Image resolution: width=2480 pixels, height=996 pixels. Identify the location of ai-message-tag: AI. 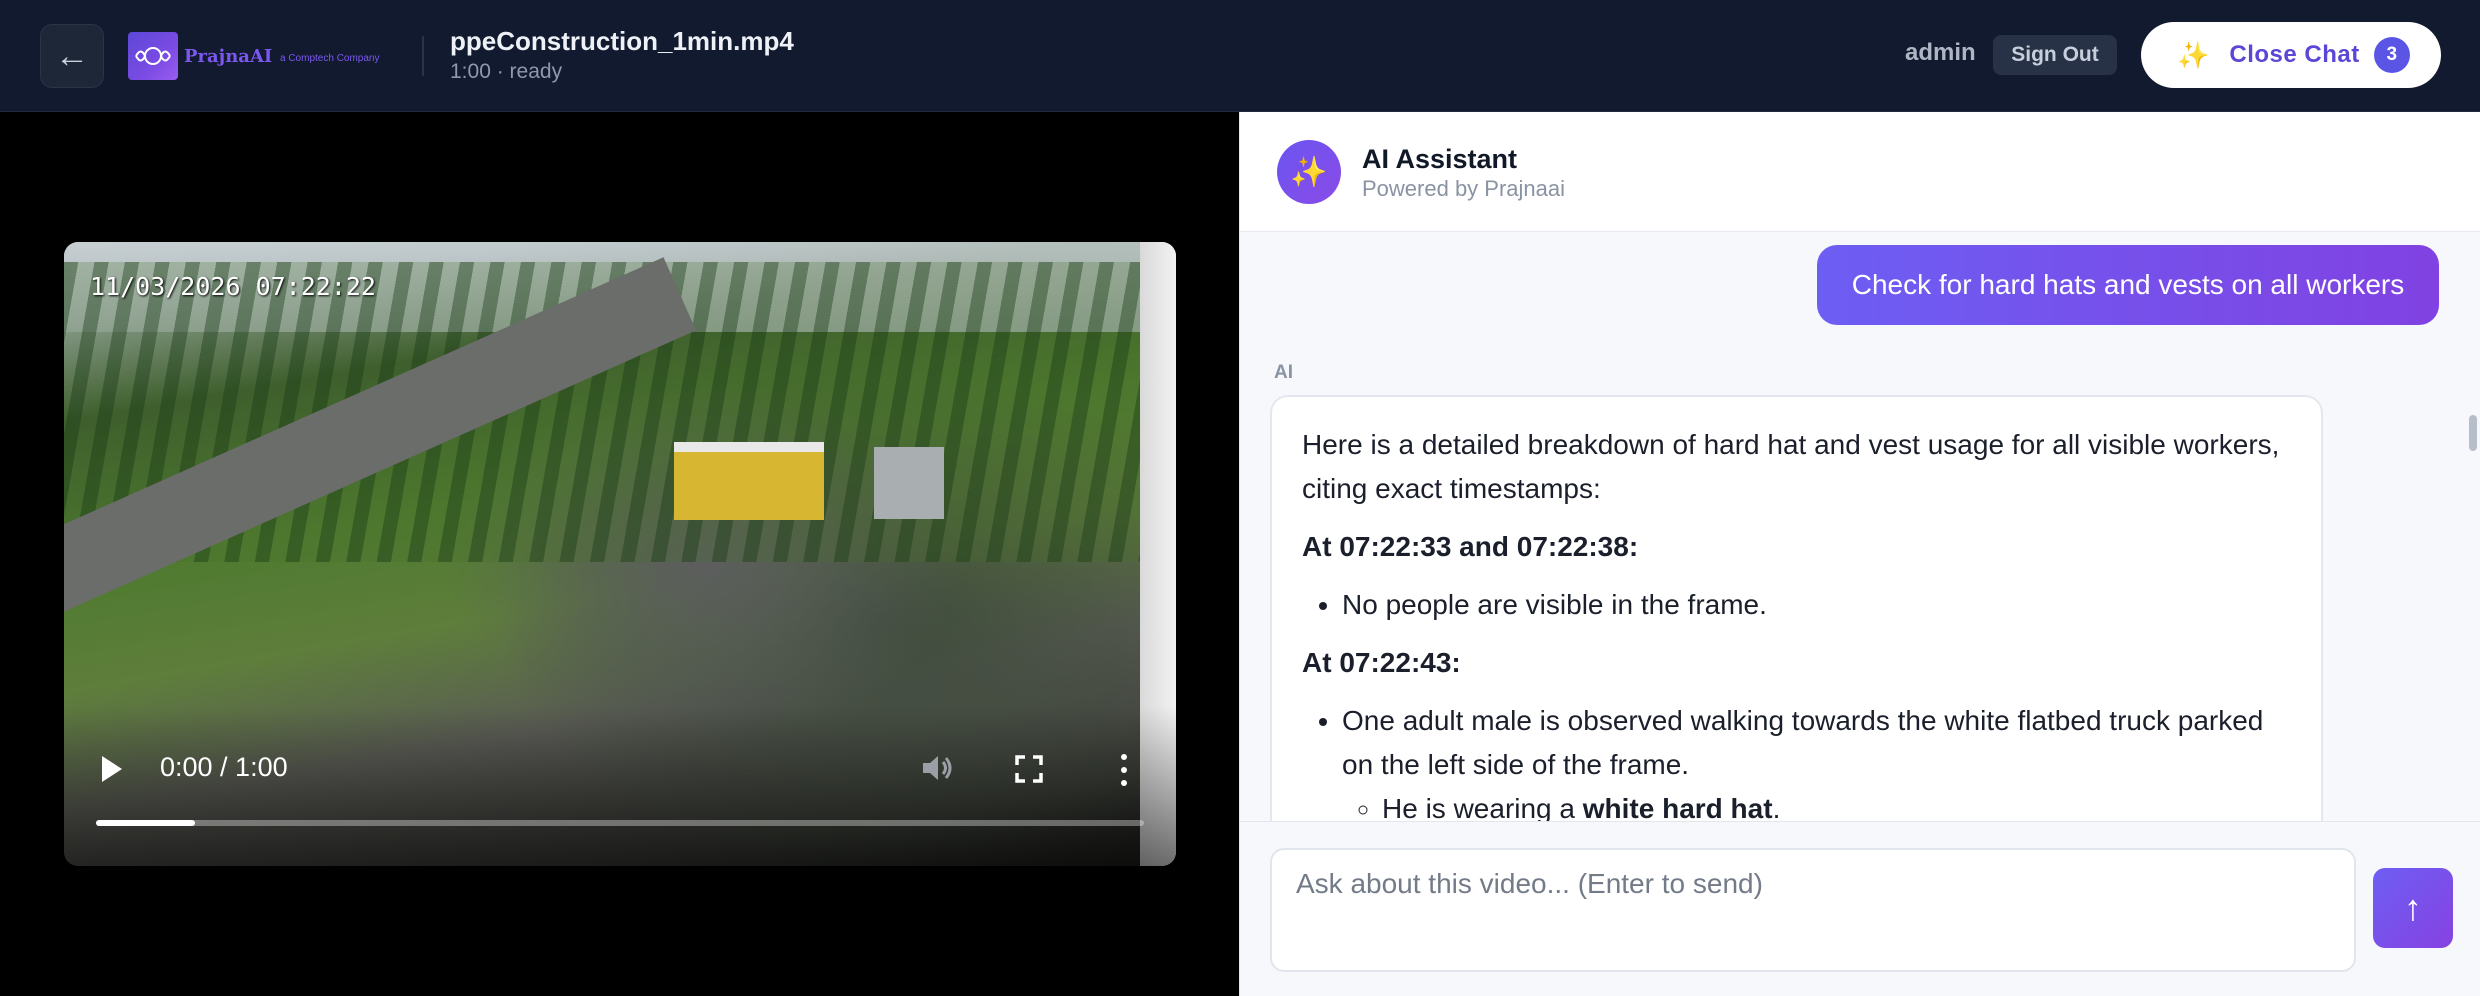
(1283, 372).